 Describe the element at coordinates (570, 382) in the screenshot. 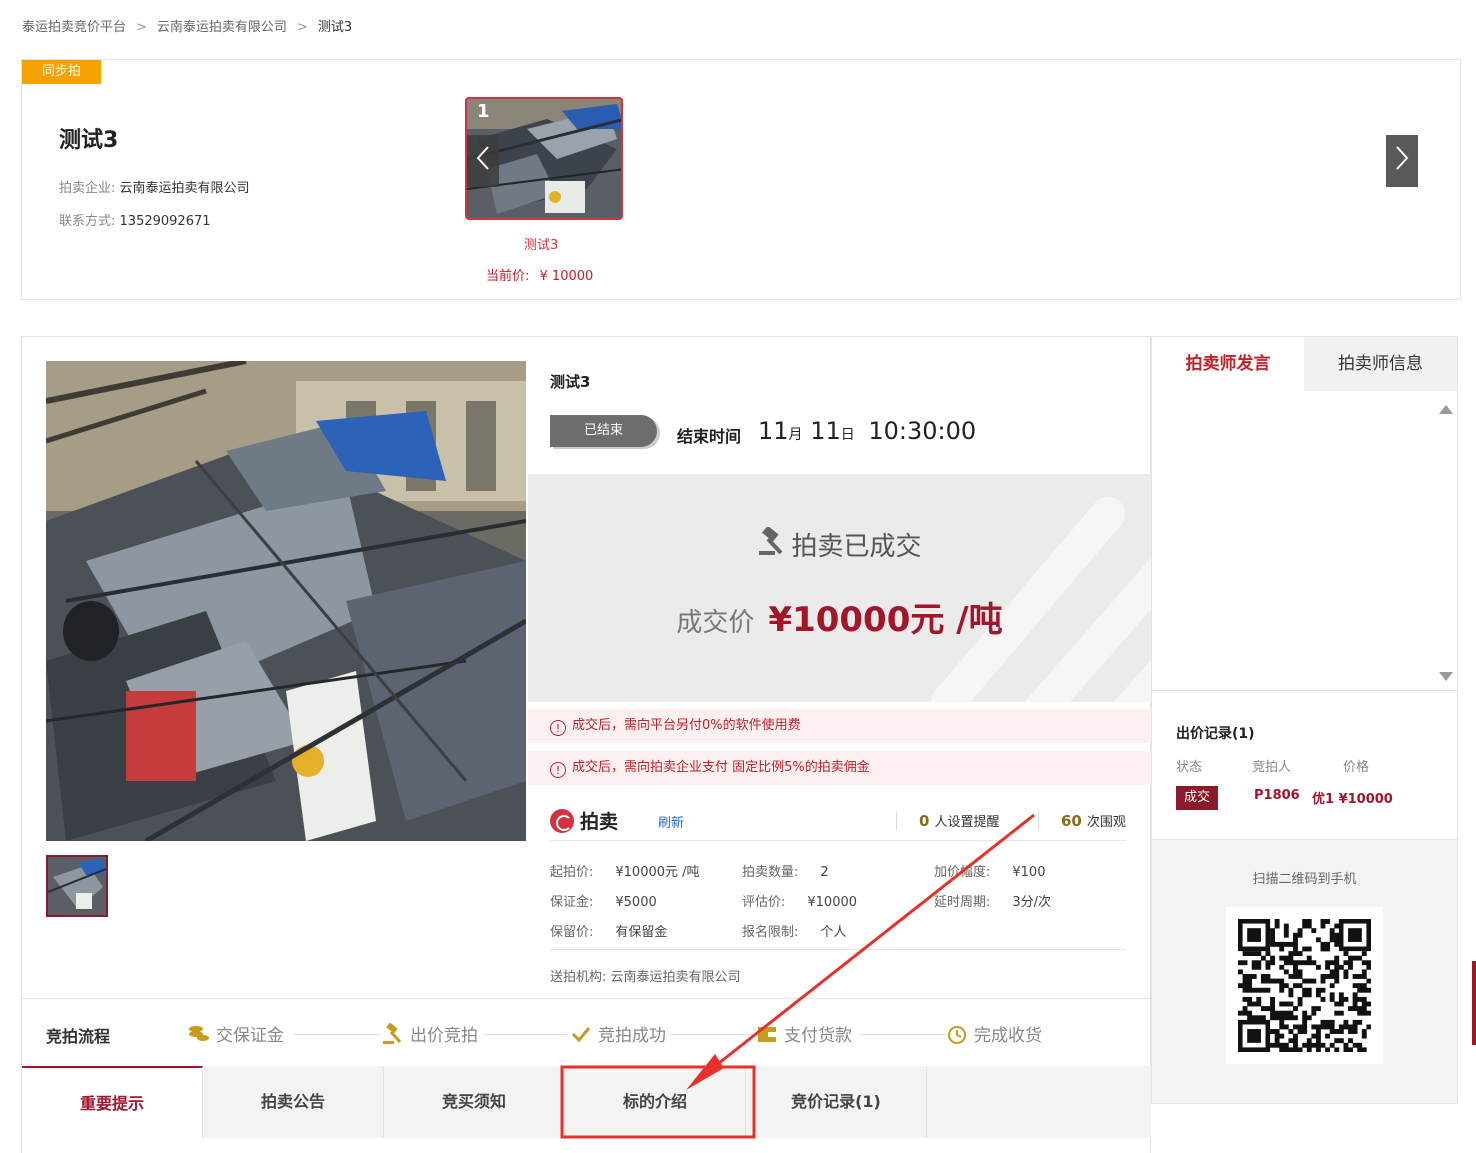

I see `auction-title: 测试3` at that location.